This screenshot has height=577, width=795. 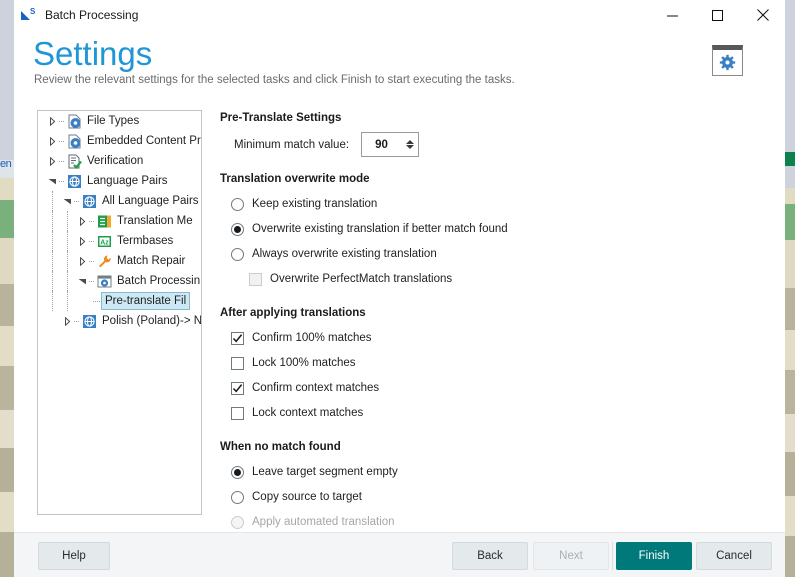 What do you see at coordinates (490, 556) in the screenshot?
I see `back-button: Back` at bounding box center [490, 556].